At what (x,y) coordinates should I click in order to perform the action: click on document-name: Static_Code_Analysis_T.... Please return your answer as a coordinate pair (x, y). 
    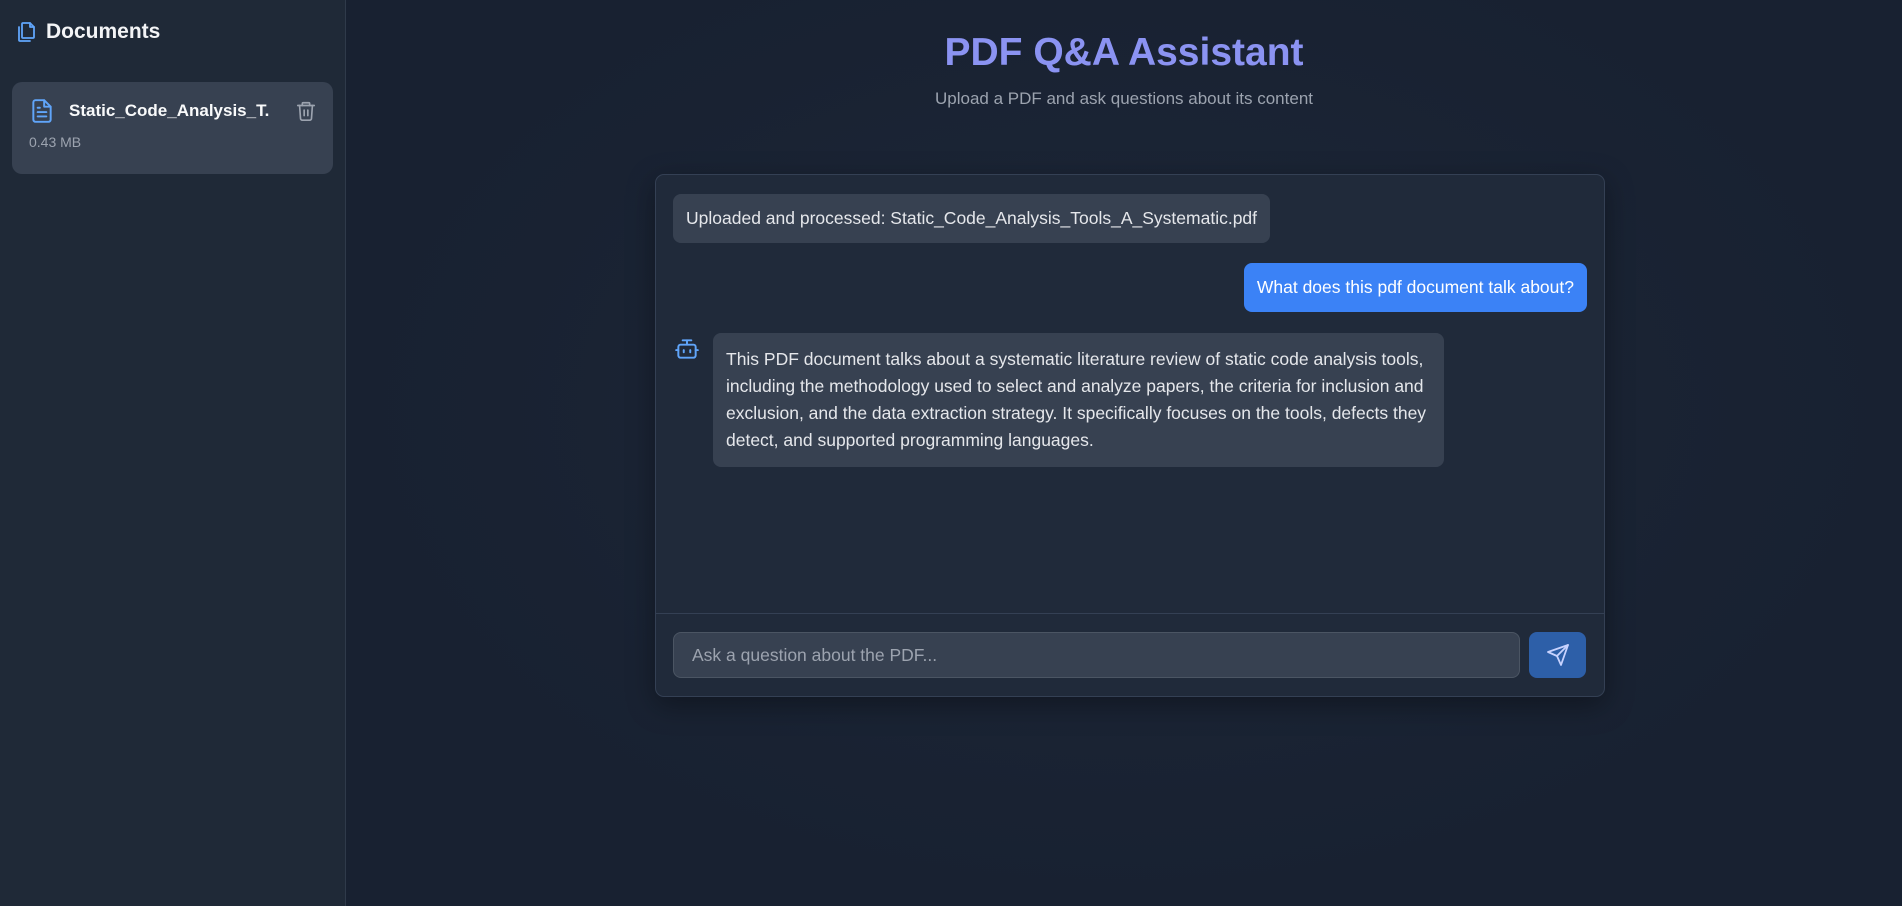
    Looking at the image, I should click on (169, 110).